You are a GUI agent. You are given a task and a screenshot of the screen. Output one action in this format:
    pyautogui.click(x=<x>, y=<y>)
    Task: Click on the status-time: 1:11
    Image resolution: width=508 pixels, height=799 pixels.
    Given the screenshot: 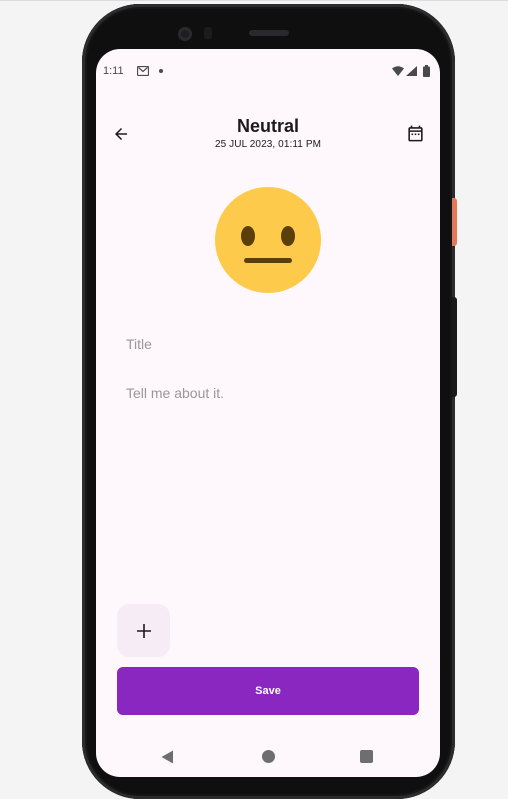 What is the action you would take?
    pyautogui.click(x=113, y=71)
    